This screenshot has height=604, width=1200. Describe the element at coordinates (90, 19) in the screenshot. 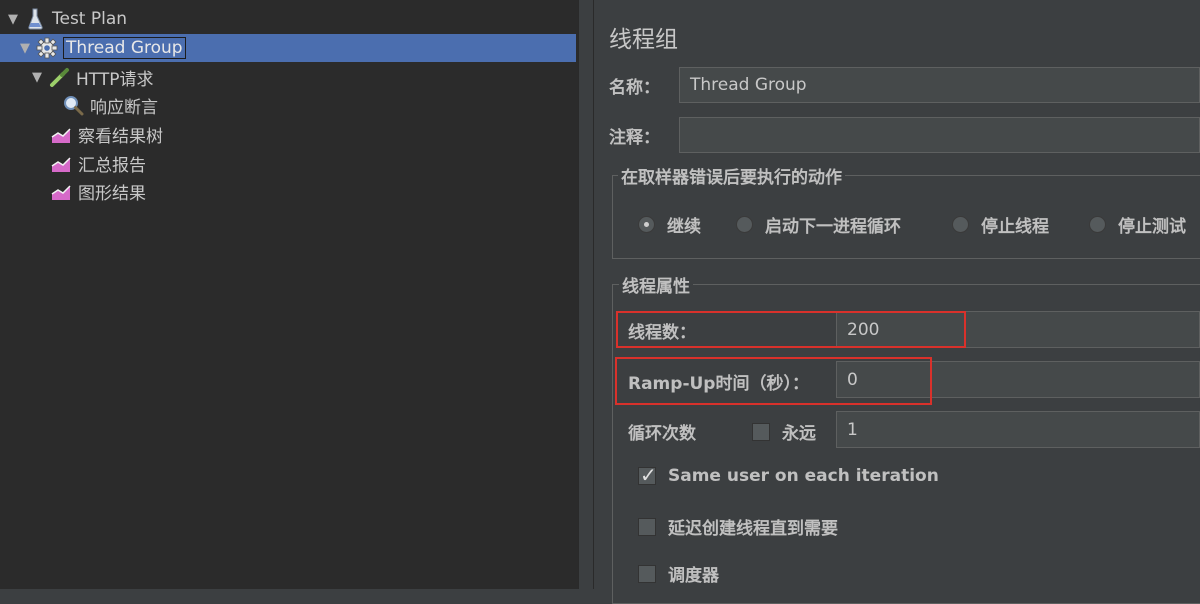

I see `tree-item-label: Test Plan` at that location.